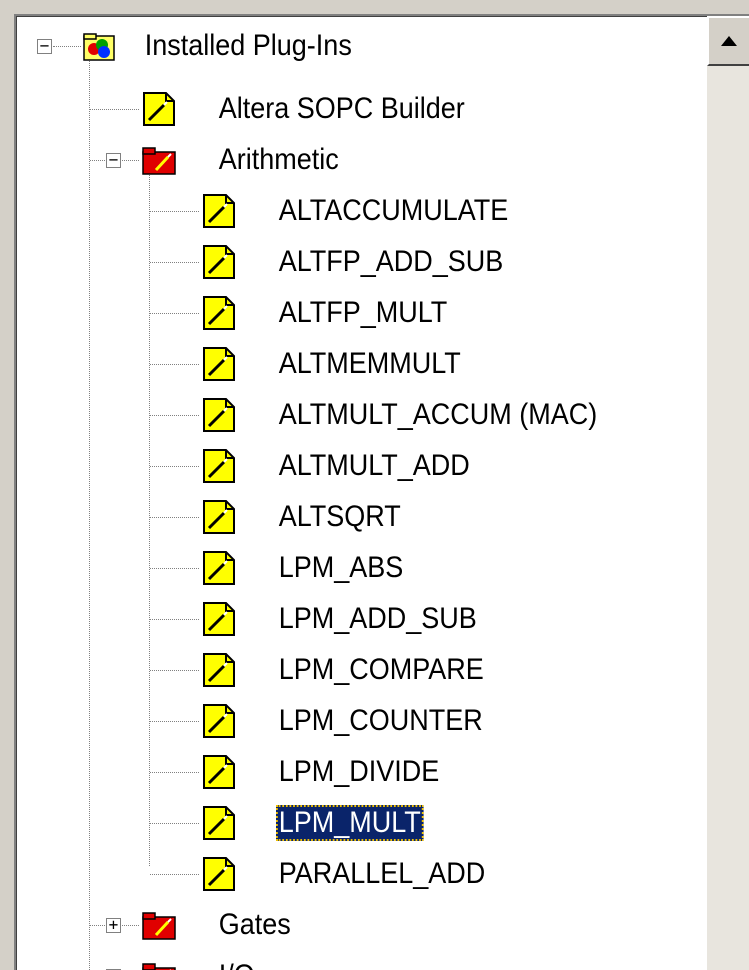 This screenshot has height=970, width=749. I want to click on node-label-altmemmult: ALTMEMMULT, so click(369, 364).